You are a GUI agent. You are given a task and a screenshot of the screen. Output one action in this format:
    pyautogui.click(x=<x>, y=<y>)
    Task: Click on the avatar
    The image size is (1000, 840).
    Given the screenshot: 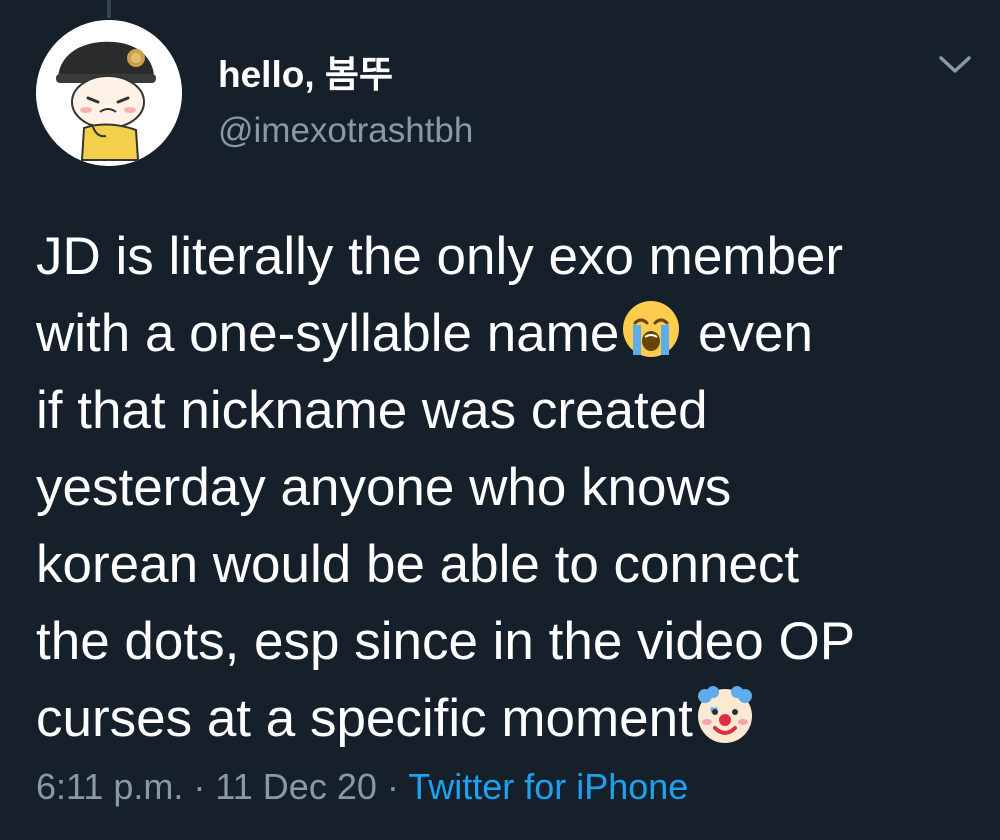 What is the action you would take?
    pyautogui.click(x=109, y=93)
    